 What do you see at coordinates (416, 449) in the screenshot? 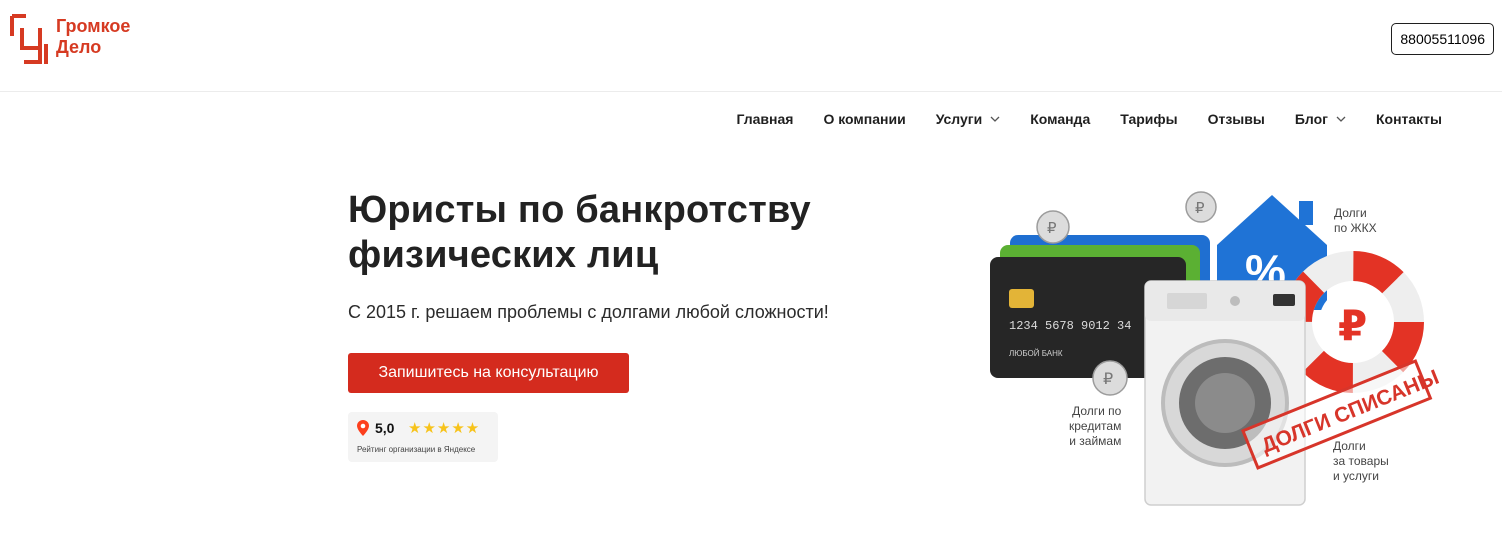
I see `rating-caption: Рейтинг организации в Яндексе` at bounding box center [416, 449].